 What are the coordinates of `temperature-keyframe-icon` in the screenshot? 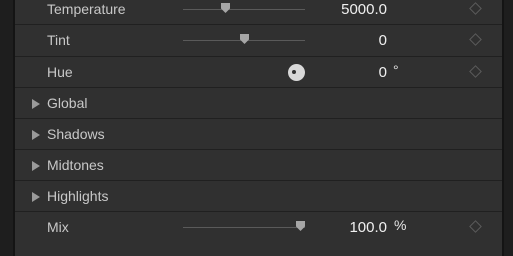 It's located at (475, 8).